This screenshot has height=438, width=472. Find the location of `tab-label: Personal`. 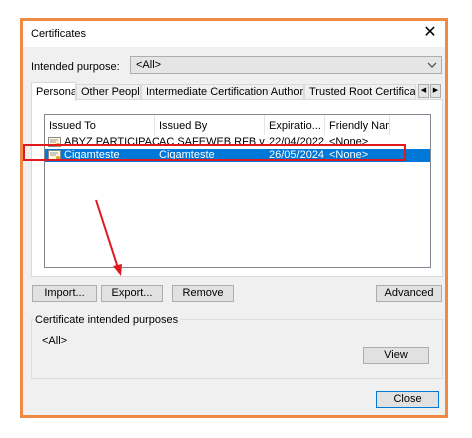

tab-label: Personal is located at coordinates (56, 92).